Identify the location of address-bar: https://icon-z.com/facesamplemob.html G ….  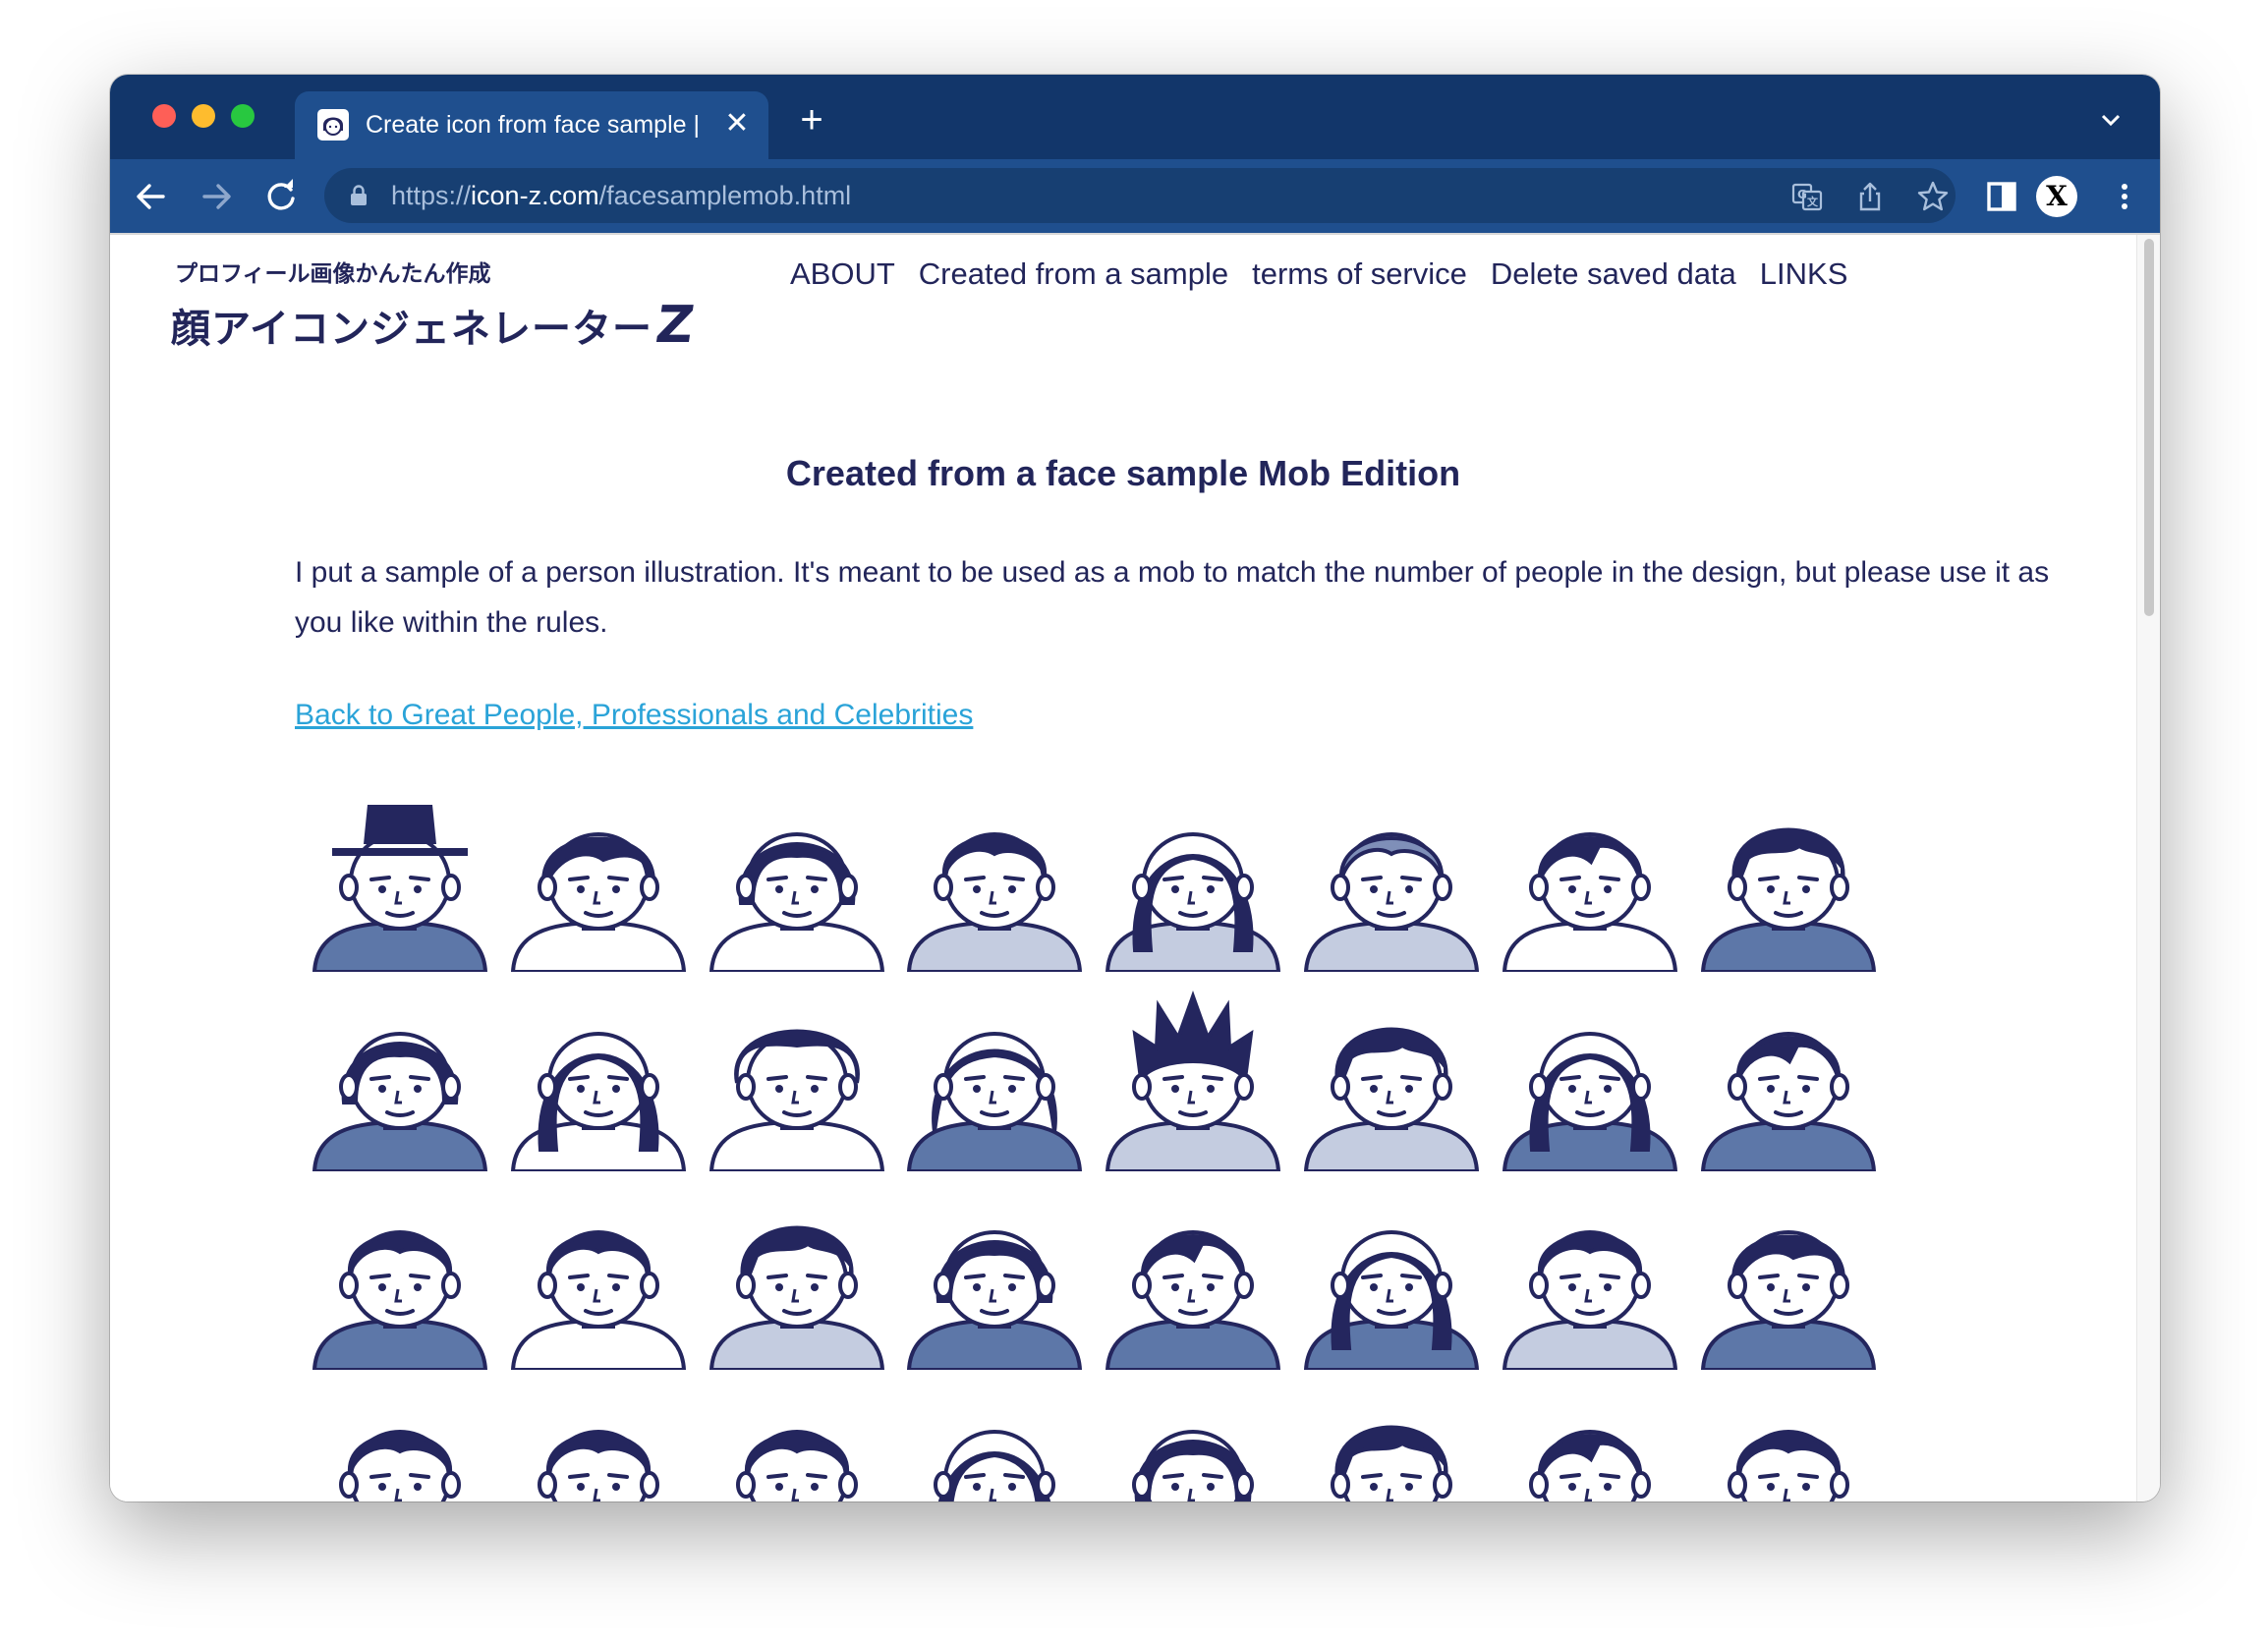
(1140, 195).